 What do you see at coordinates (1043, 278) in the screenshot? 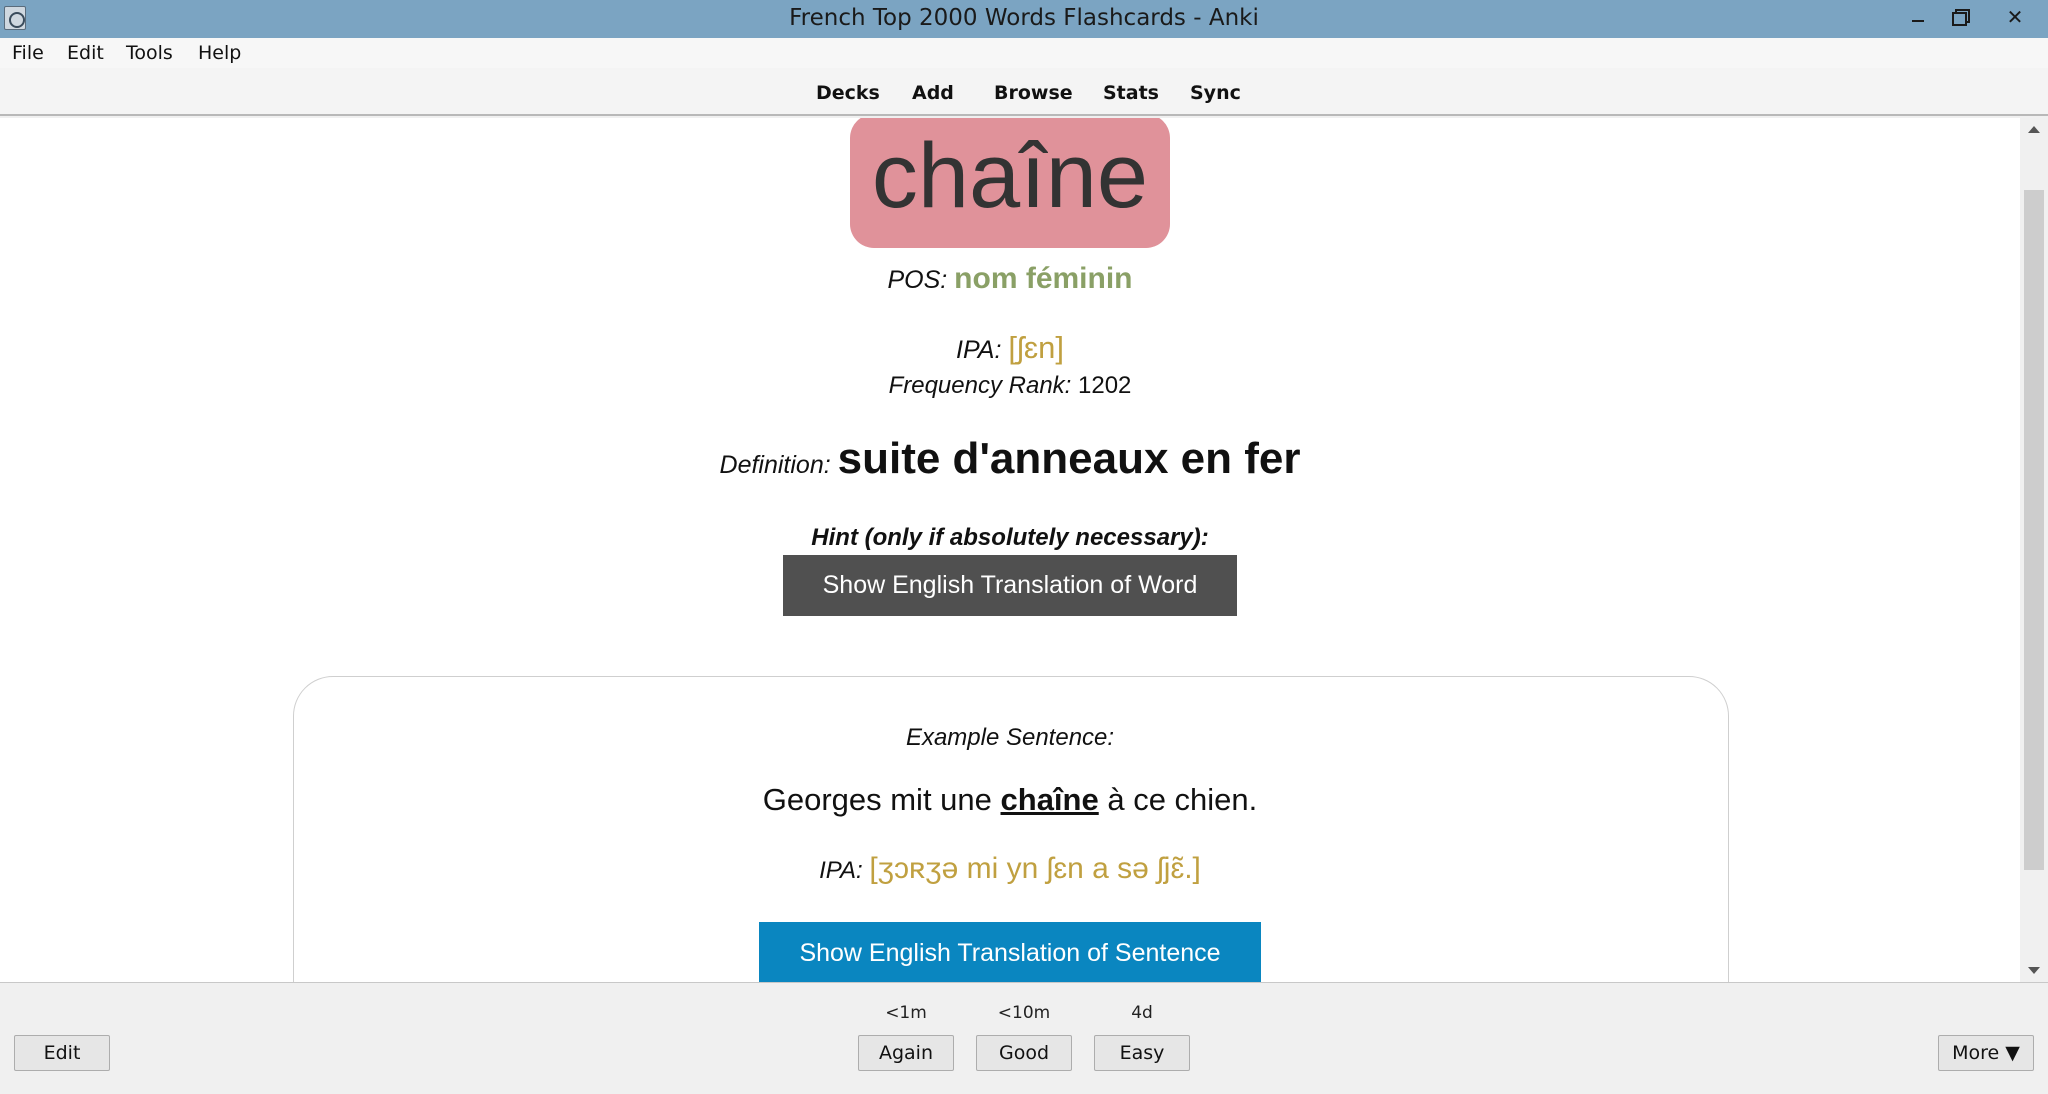
I see `pos-value: nom féminin` at bounding box center [1043, 278].